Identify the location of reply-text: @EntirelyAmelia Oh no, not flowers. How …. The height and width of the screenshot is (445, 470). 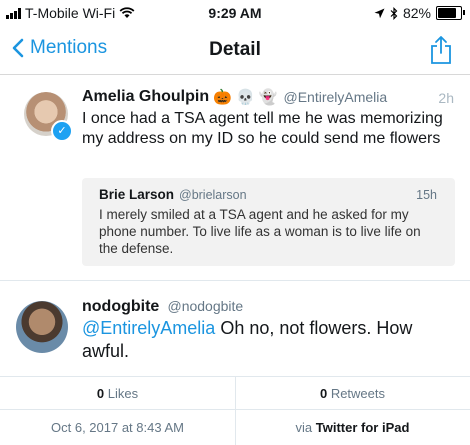
(267, 340).